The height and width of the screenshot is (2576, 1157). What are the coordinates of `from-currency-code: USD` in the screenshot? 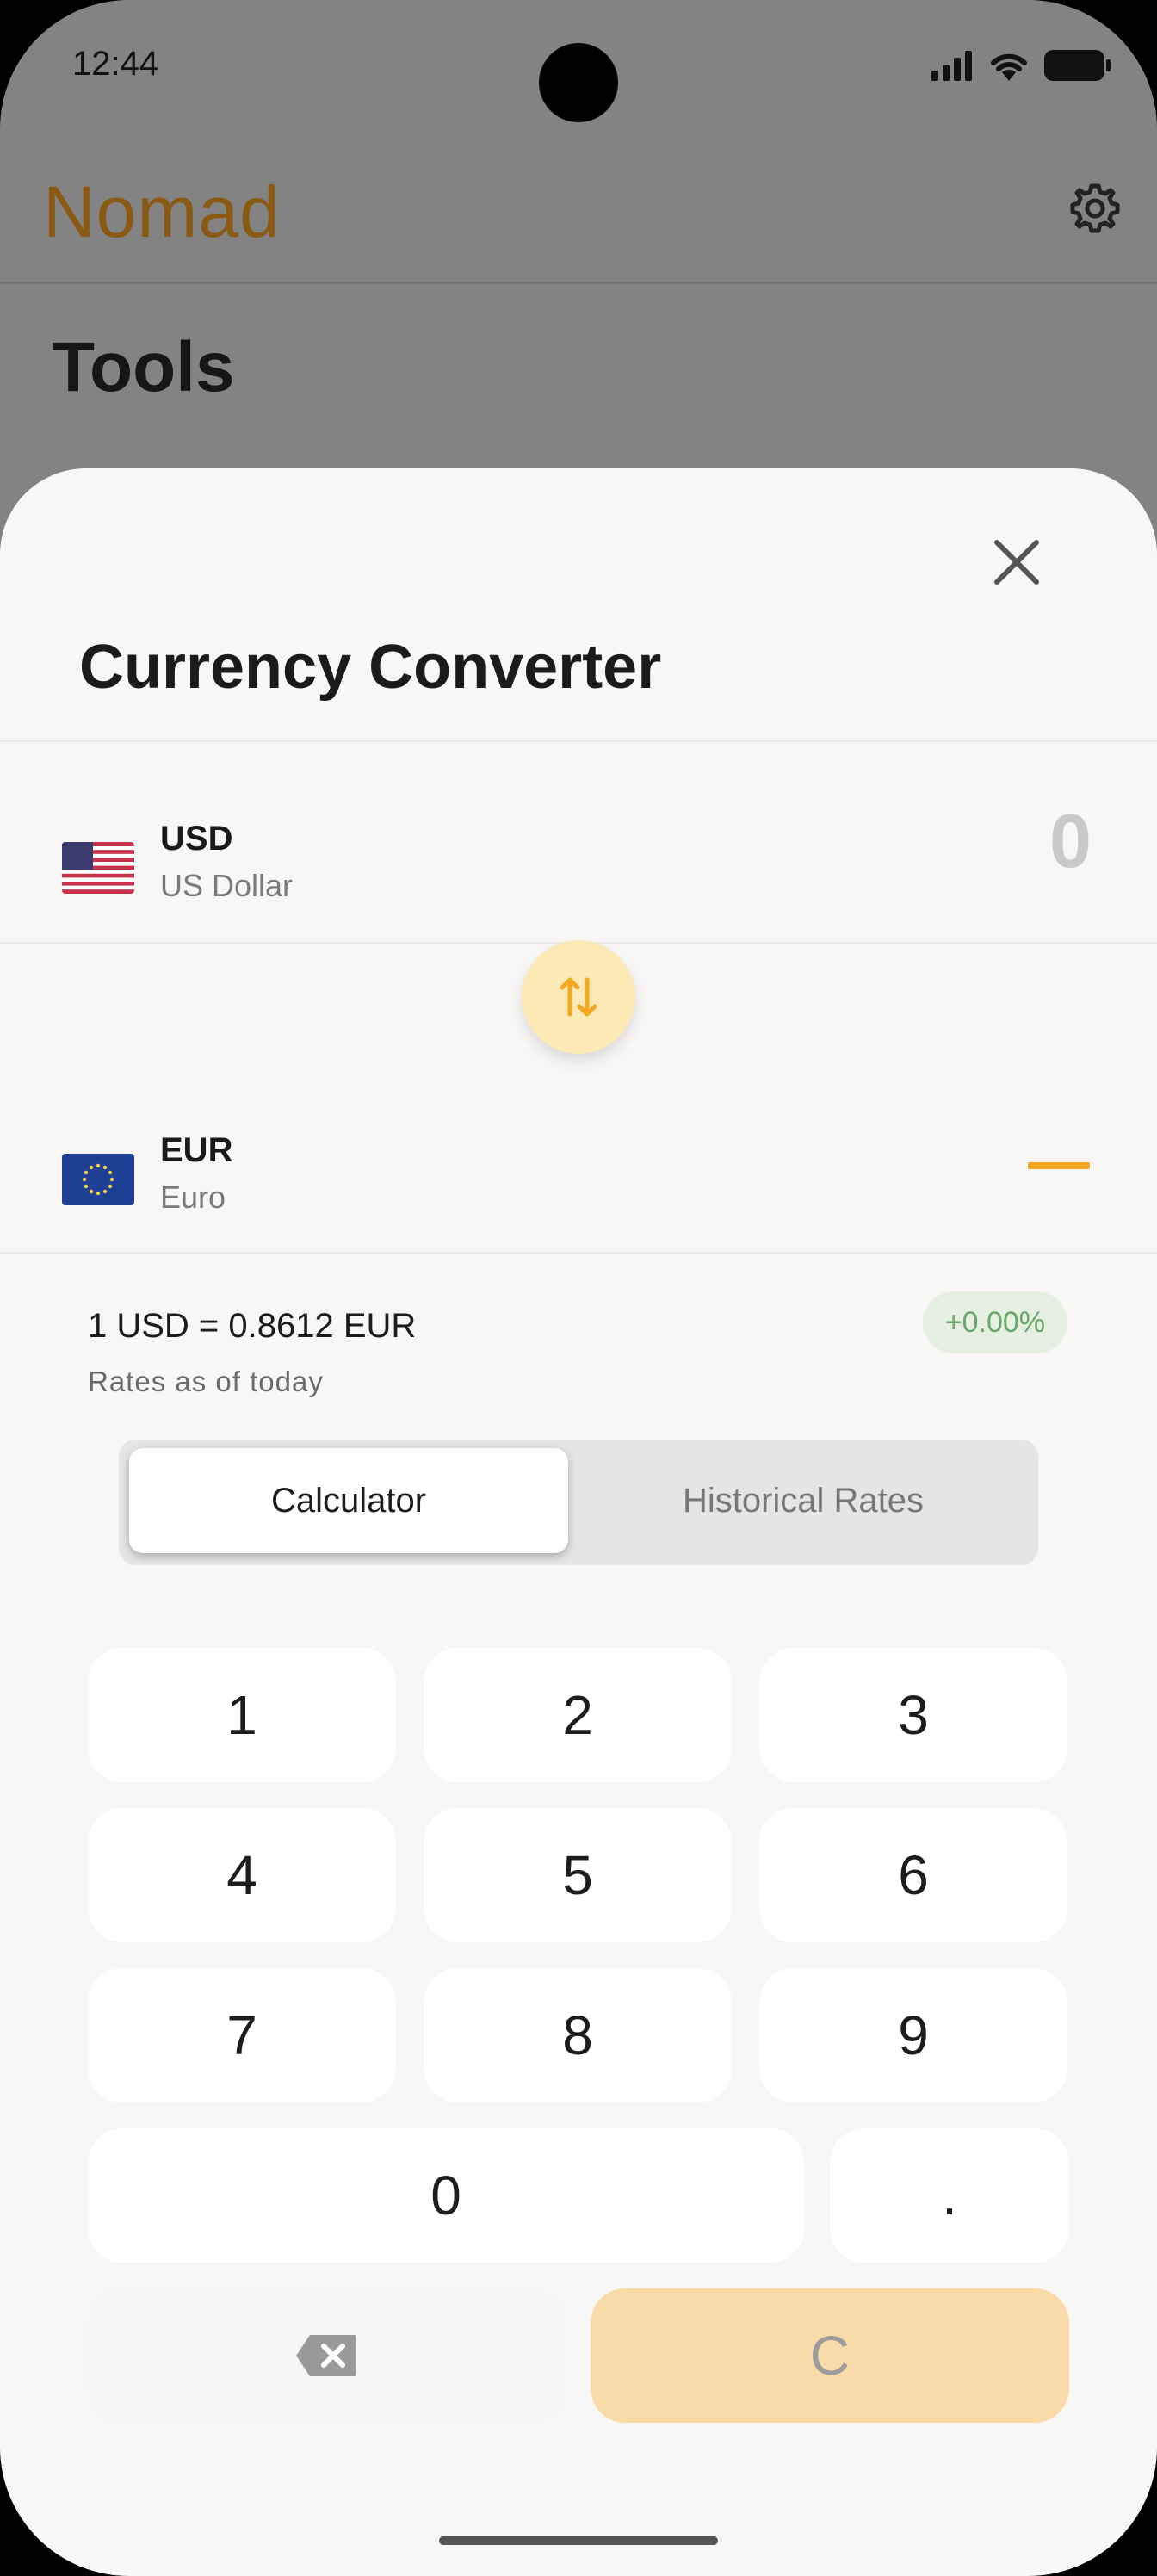 It's located at (197, 839).